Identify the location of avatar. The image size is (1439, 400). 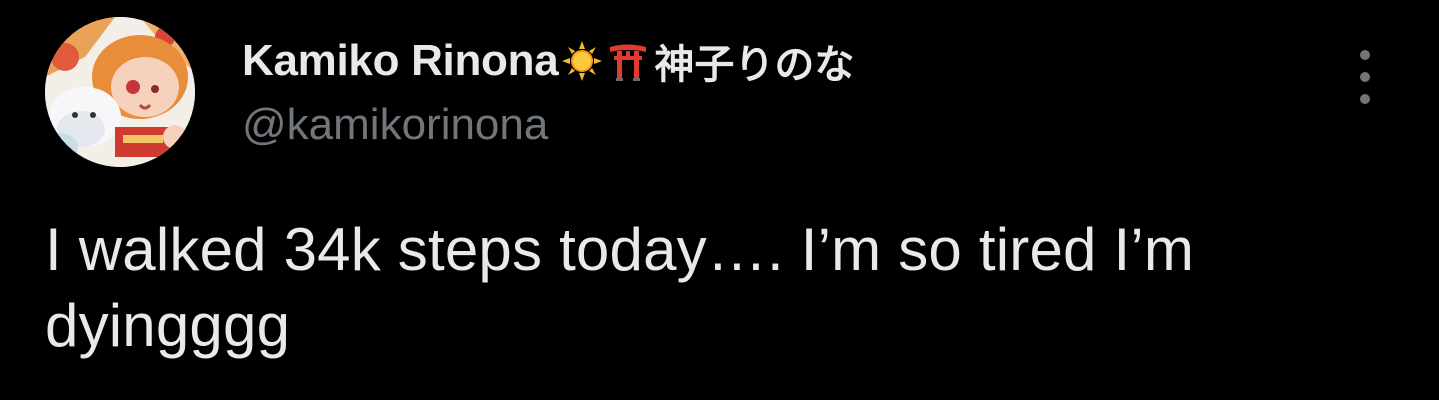
(120, 92).